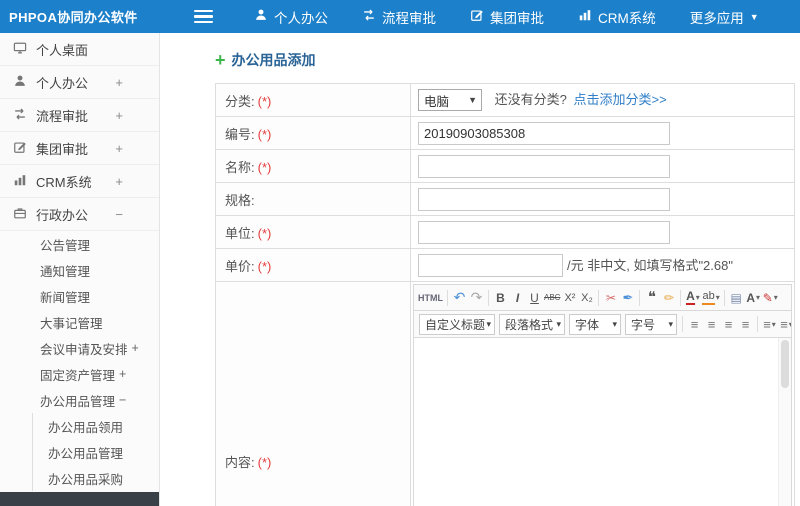 Image resolution: width=800 pixels, height=506 pixels. Describe the element at coordinates (517, 18) in the screenshot. I see `nav-label: 集团审批` at that location.